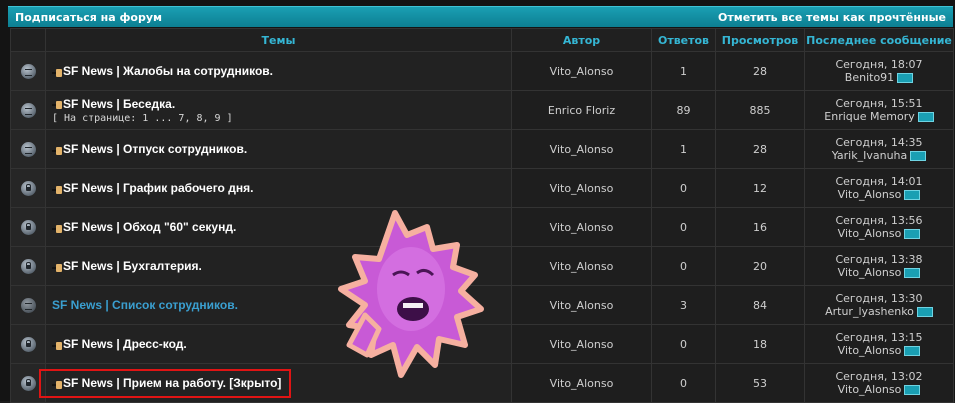 The width and height of the screenshot is (955, 403). What do you see at coordinates (760, 266) in the screenshot?
I see `views-cell: 20` at bounding box center [760, 266].